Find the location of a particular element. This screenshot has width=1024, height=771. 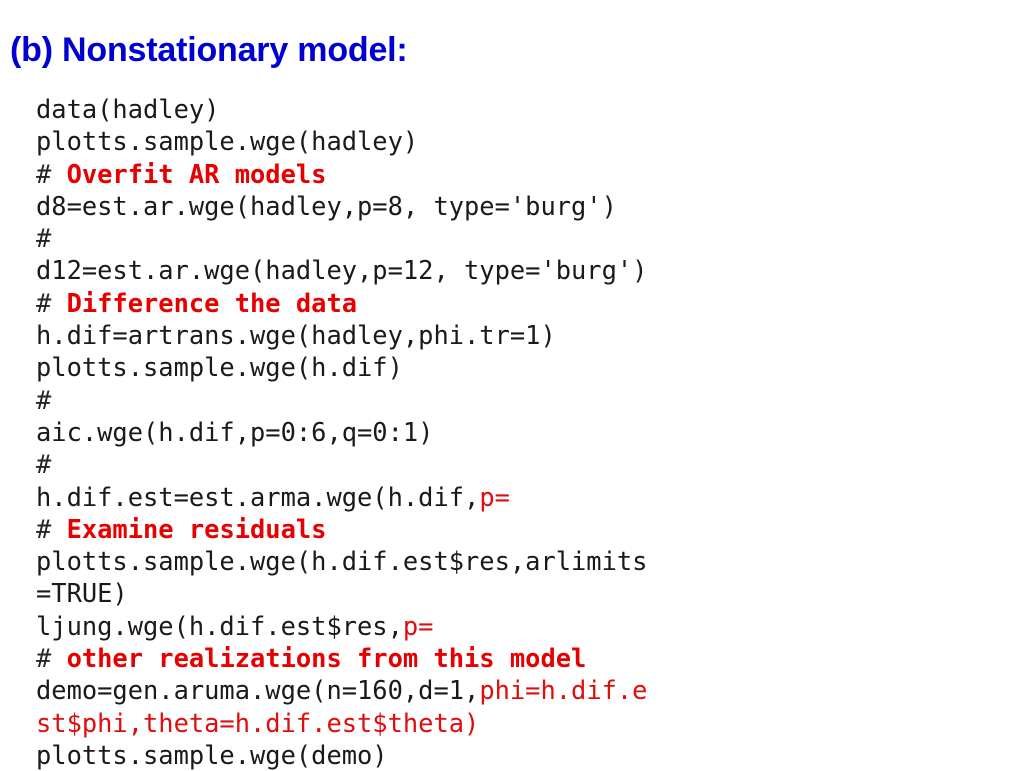

code-line: h.dif=artrans.wge(hadley,phi.tr=1) is located at coordinates (516, 335).